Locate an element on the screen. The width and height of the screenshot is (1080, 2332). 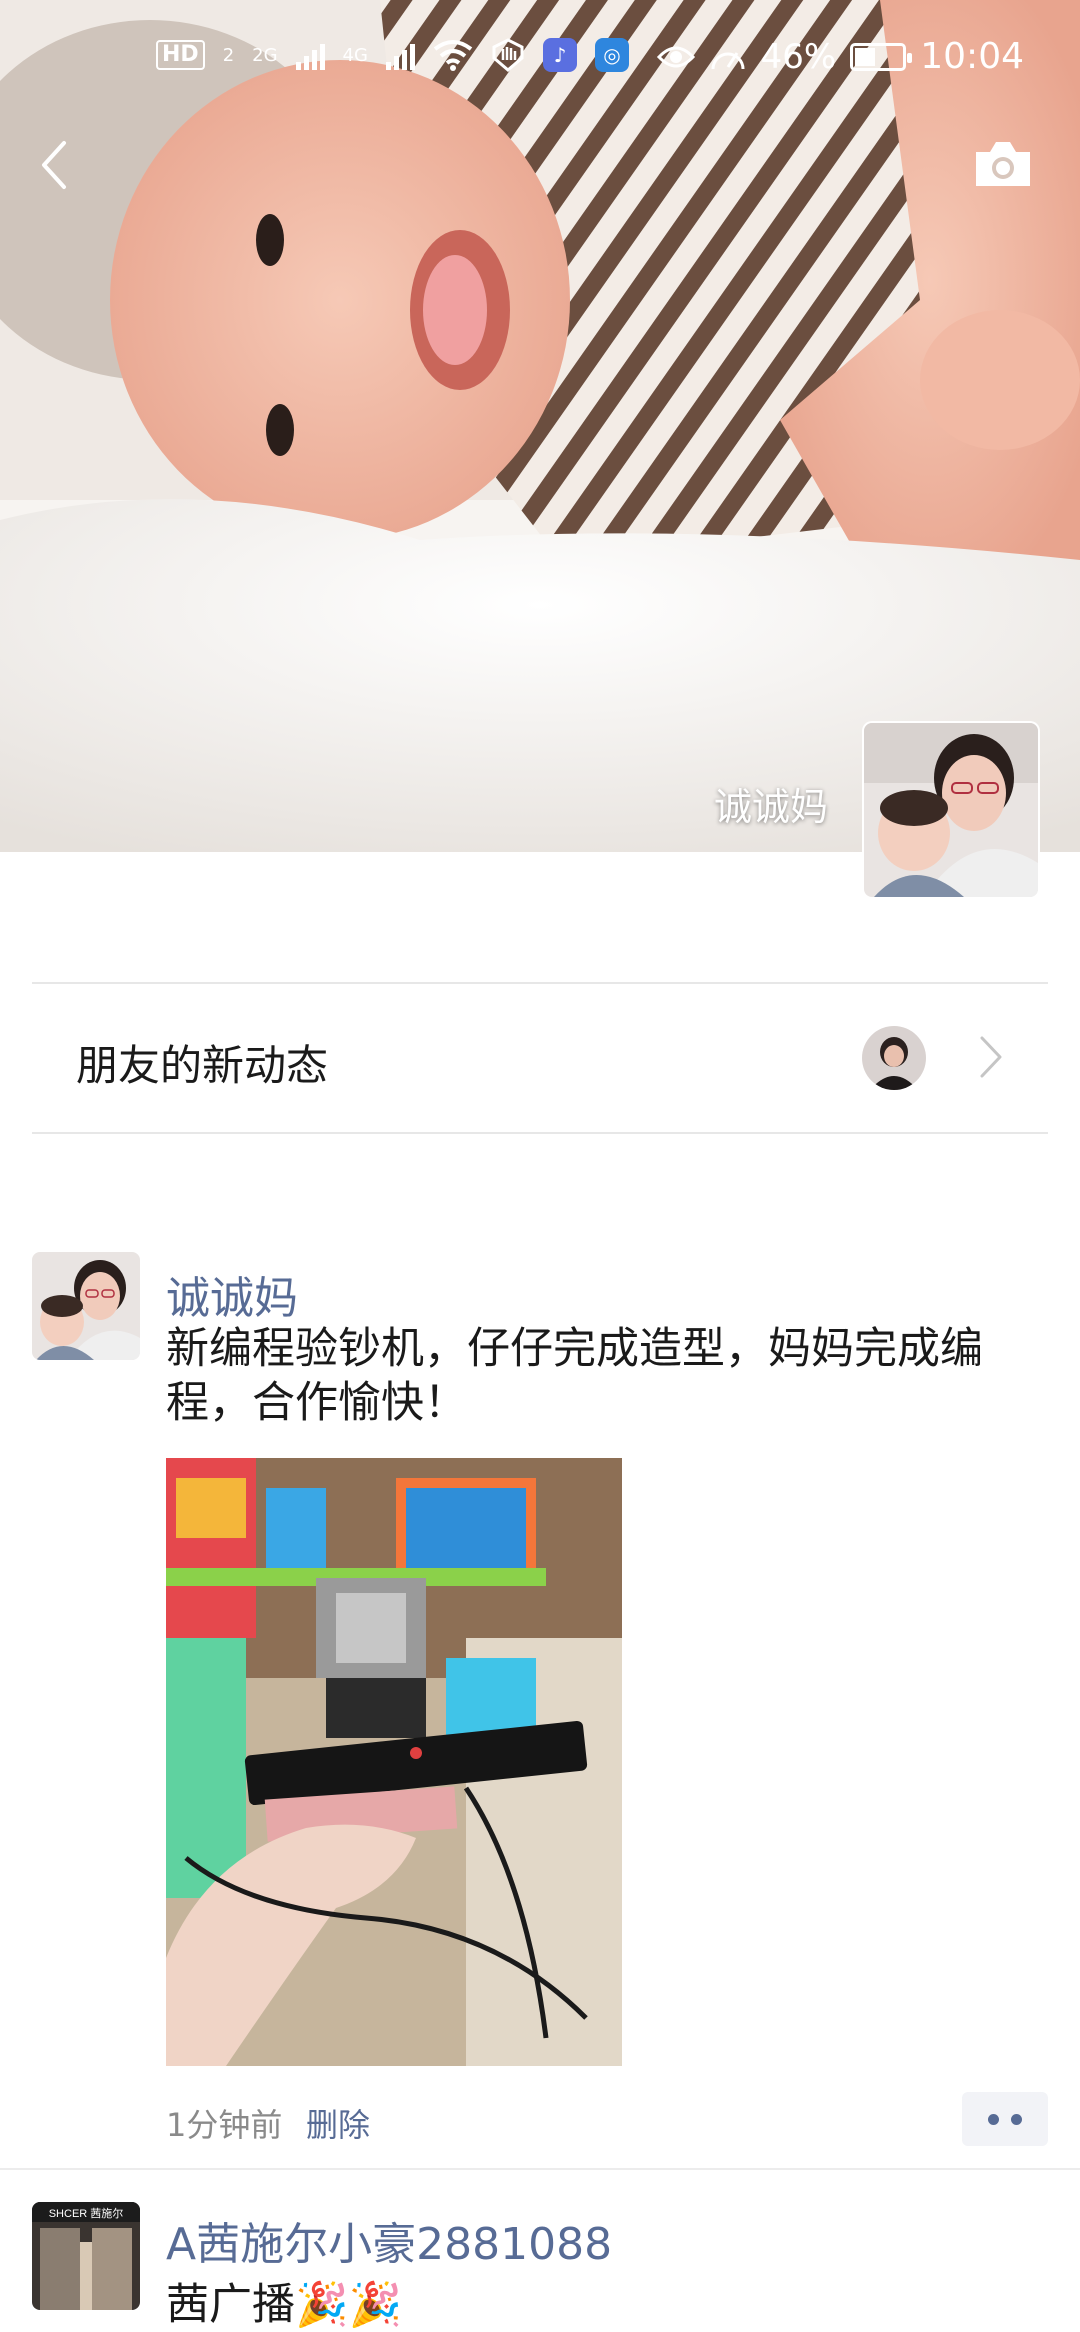
post-time: 1分钟前 is located at coordinates (224, 2125).